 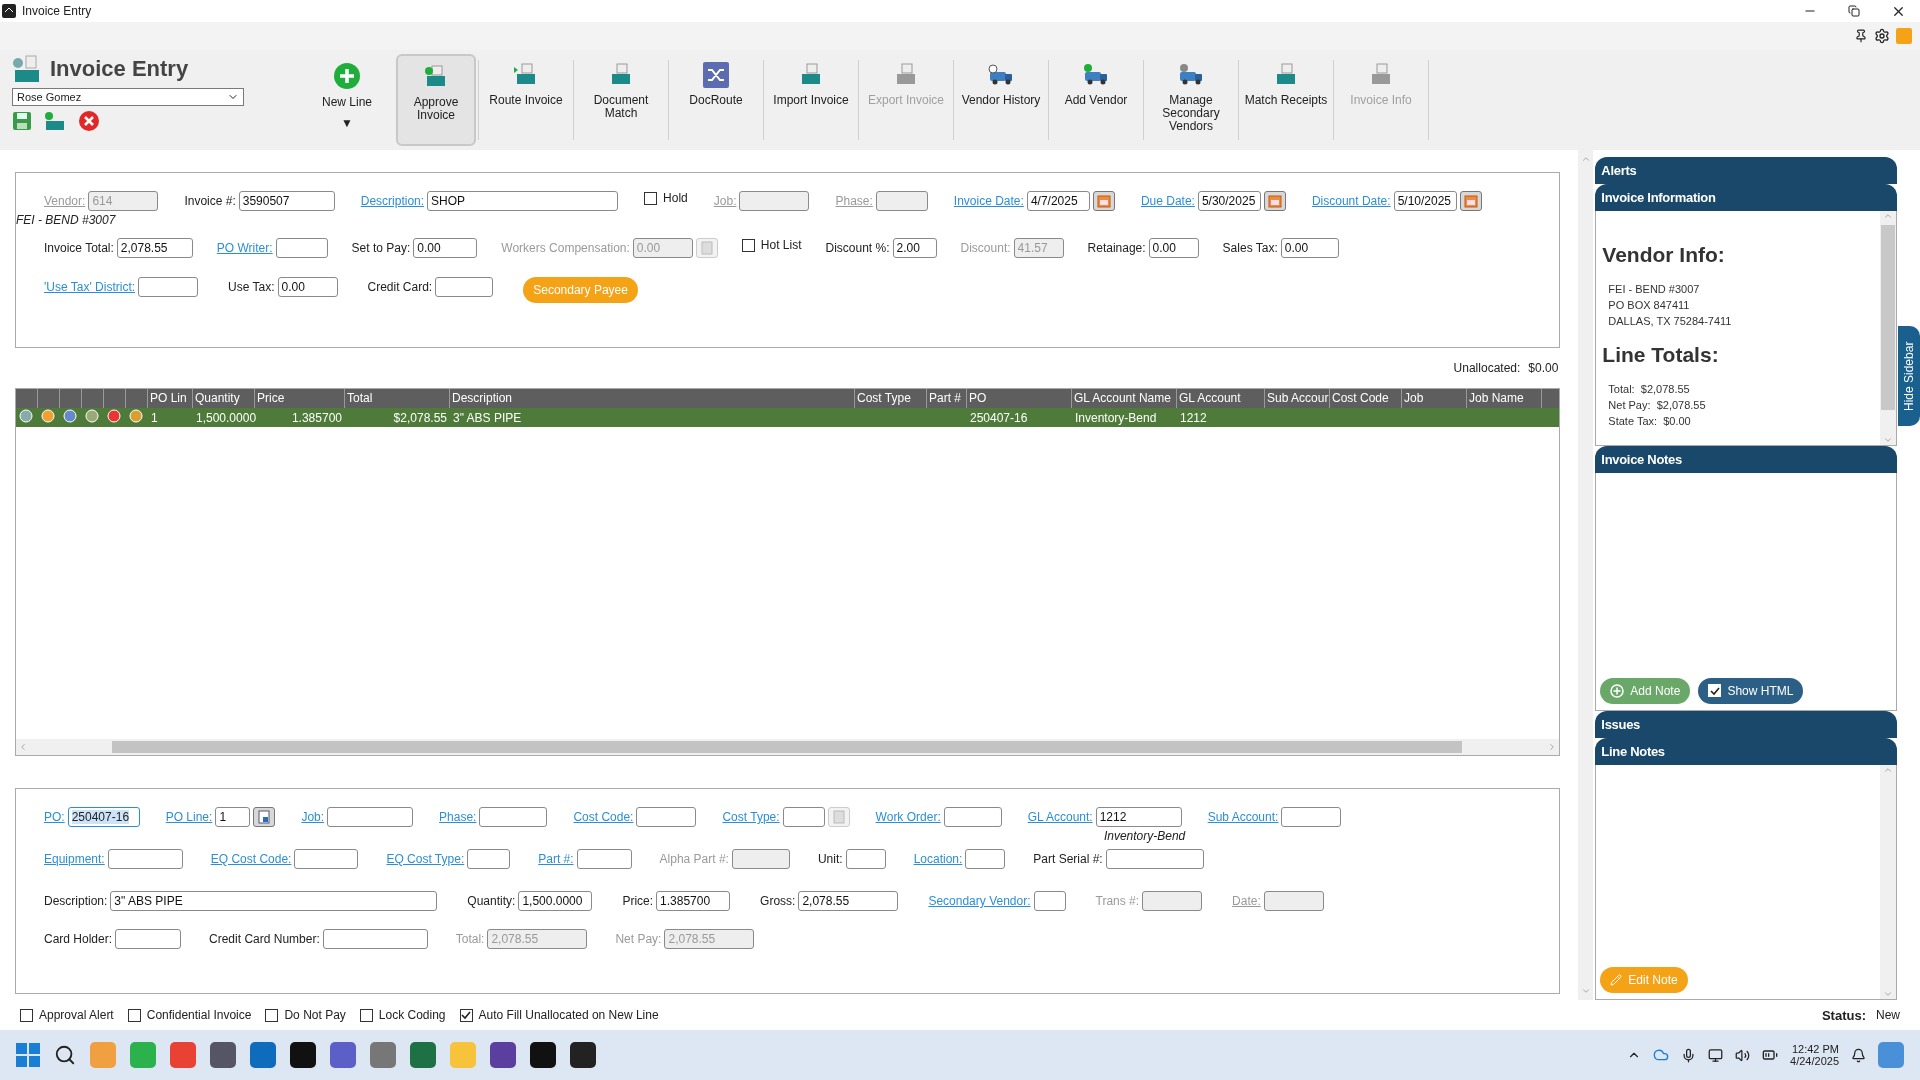 What do you see at coordinates (1814, 1061) in the screenshot?
I see `clock-date: 4/24/2025` at bounding box center [1814, 1061].